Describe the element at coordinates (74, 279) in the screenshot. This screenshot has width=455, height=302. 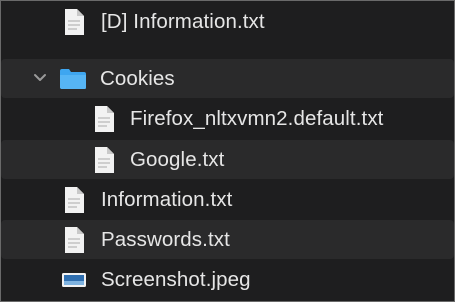
I see `image-file-icon` at that location.